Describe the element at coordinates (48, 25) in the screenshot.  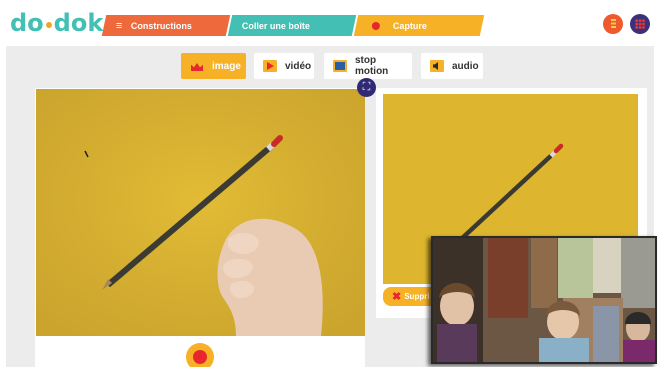
I see `logo-dot` at that location.